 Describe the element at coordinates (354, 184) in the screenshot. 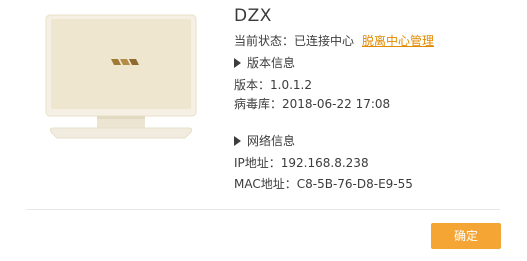

I see `mac-value: C8-5B-76-D8-E9-55` at that location.